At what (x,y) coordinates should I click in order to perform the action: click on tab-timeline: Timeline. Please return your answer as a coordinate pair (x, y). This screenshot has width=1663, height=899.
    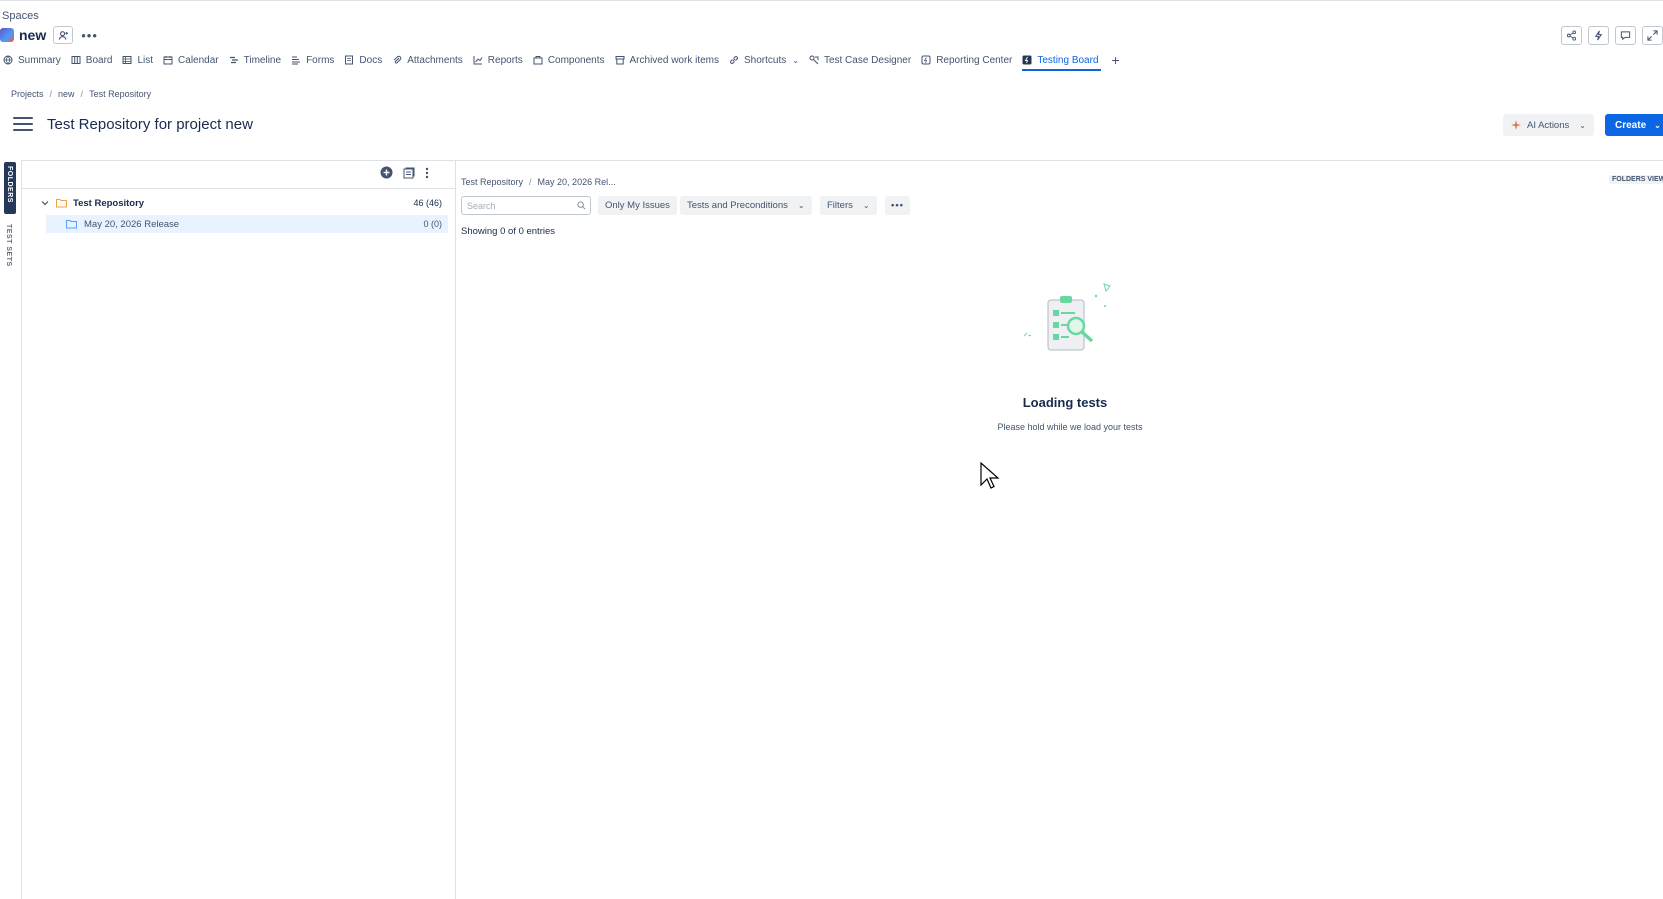
    Looking at the image, I should click on (257, 60).